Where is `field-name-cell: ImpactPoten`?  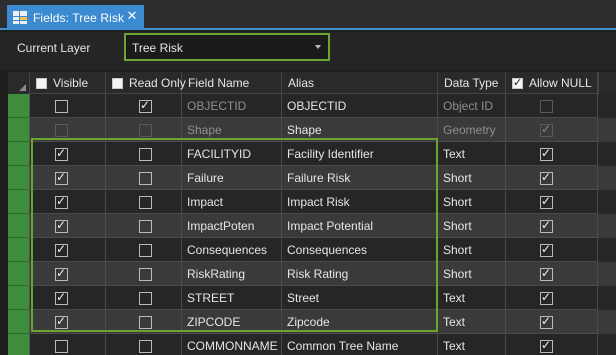
field-name-cell: ImpactPoten is located at coordinates (232, 226).